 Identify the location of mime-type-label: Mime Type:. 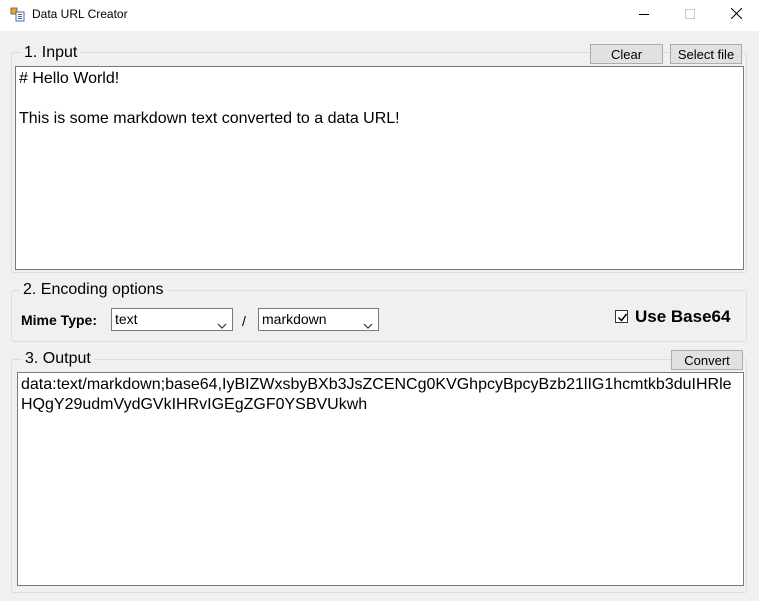
(59, 320).